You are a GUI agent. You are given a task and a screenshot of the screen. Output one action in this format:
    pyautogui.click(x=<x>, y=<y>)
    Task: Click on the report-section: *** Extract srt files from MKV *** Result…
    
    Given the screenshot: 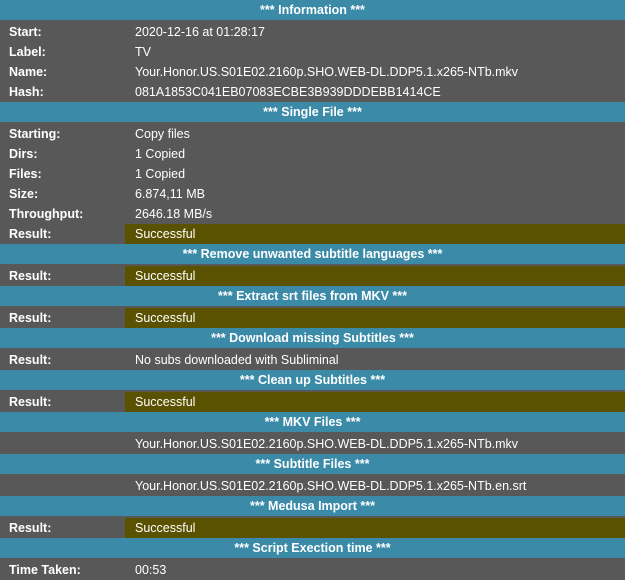 What is the action you would take?
    pyautogui.click(x=312, y=307)
    